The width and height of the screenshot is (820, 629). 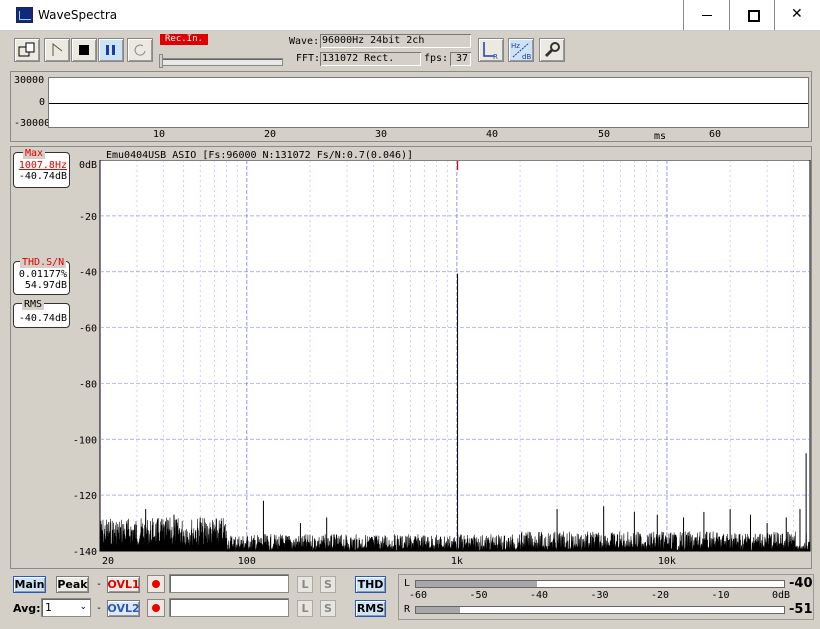 What do you see at coordinates (229, 607) in the screenshot?
I see `ovl2-name-field` at bounding box center [229, 607].